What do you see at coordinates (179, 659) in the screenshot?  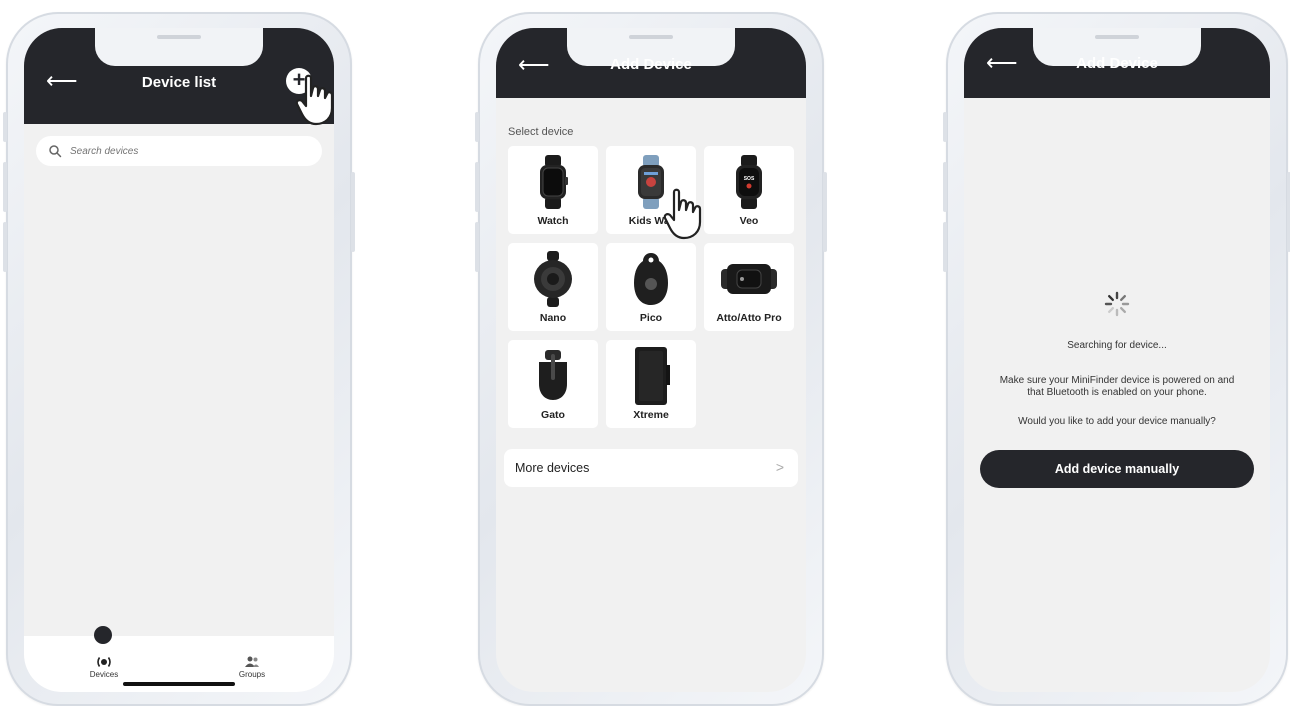 I see `bottom-nav: Devices Groups` at bounding box center [179, 659].